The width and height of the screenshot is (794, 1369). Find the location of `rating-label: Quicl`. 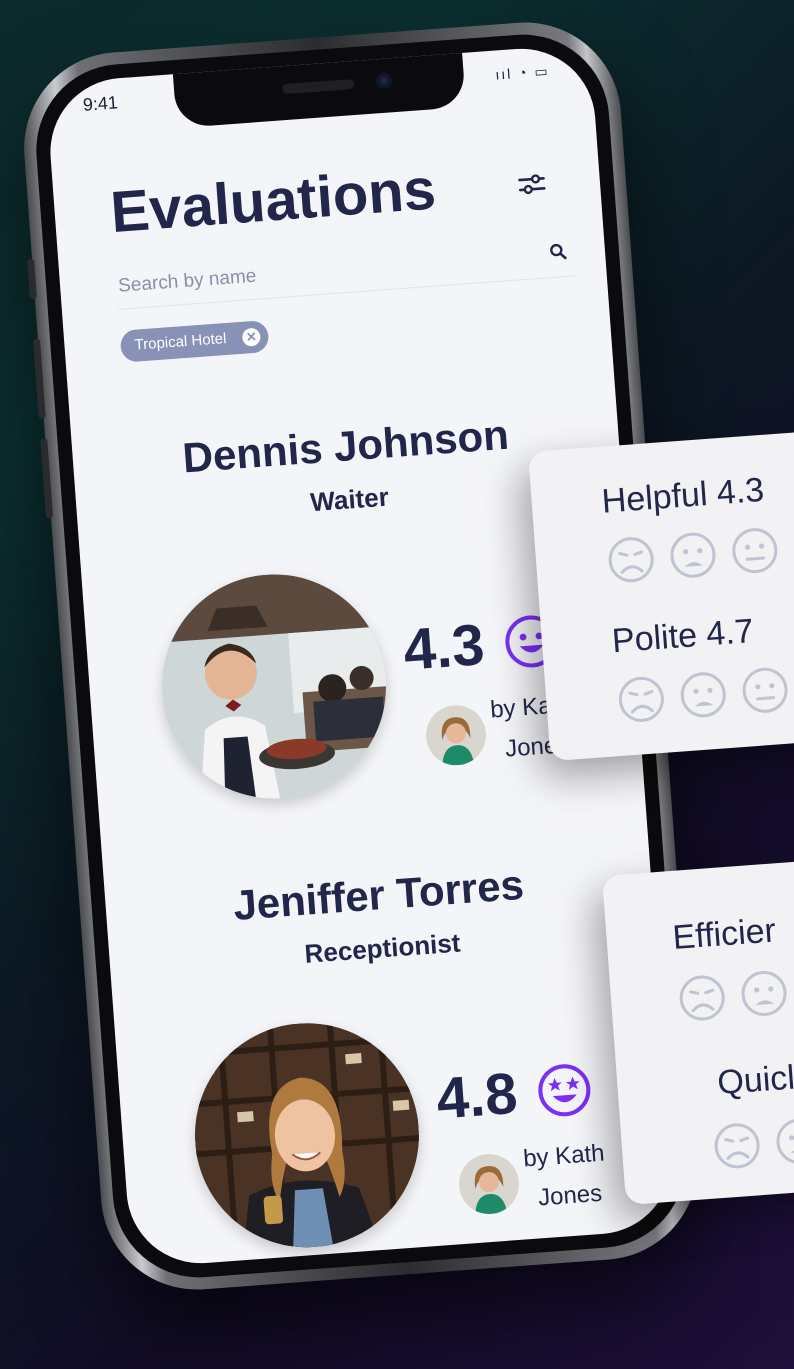

rating-label: Quicl is located at coordinates (755, 1080).